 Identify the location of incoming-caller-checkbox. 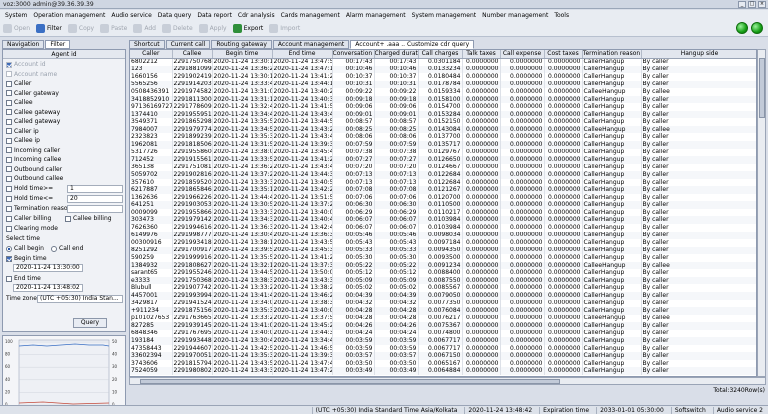
(9, 150).